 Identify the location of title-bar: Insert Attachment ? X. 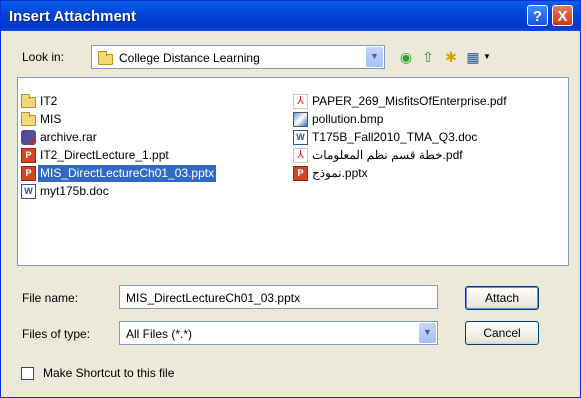
(290, 16).